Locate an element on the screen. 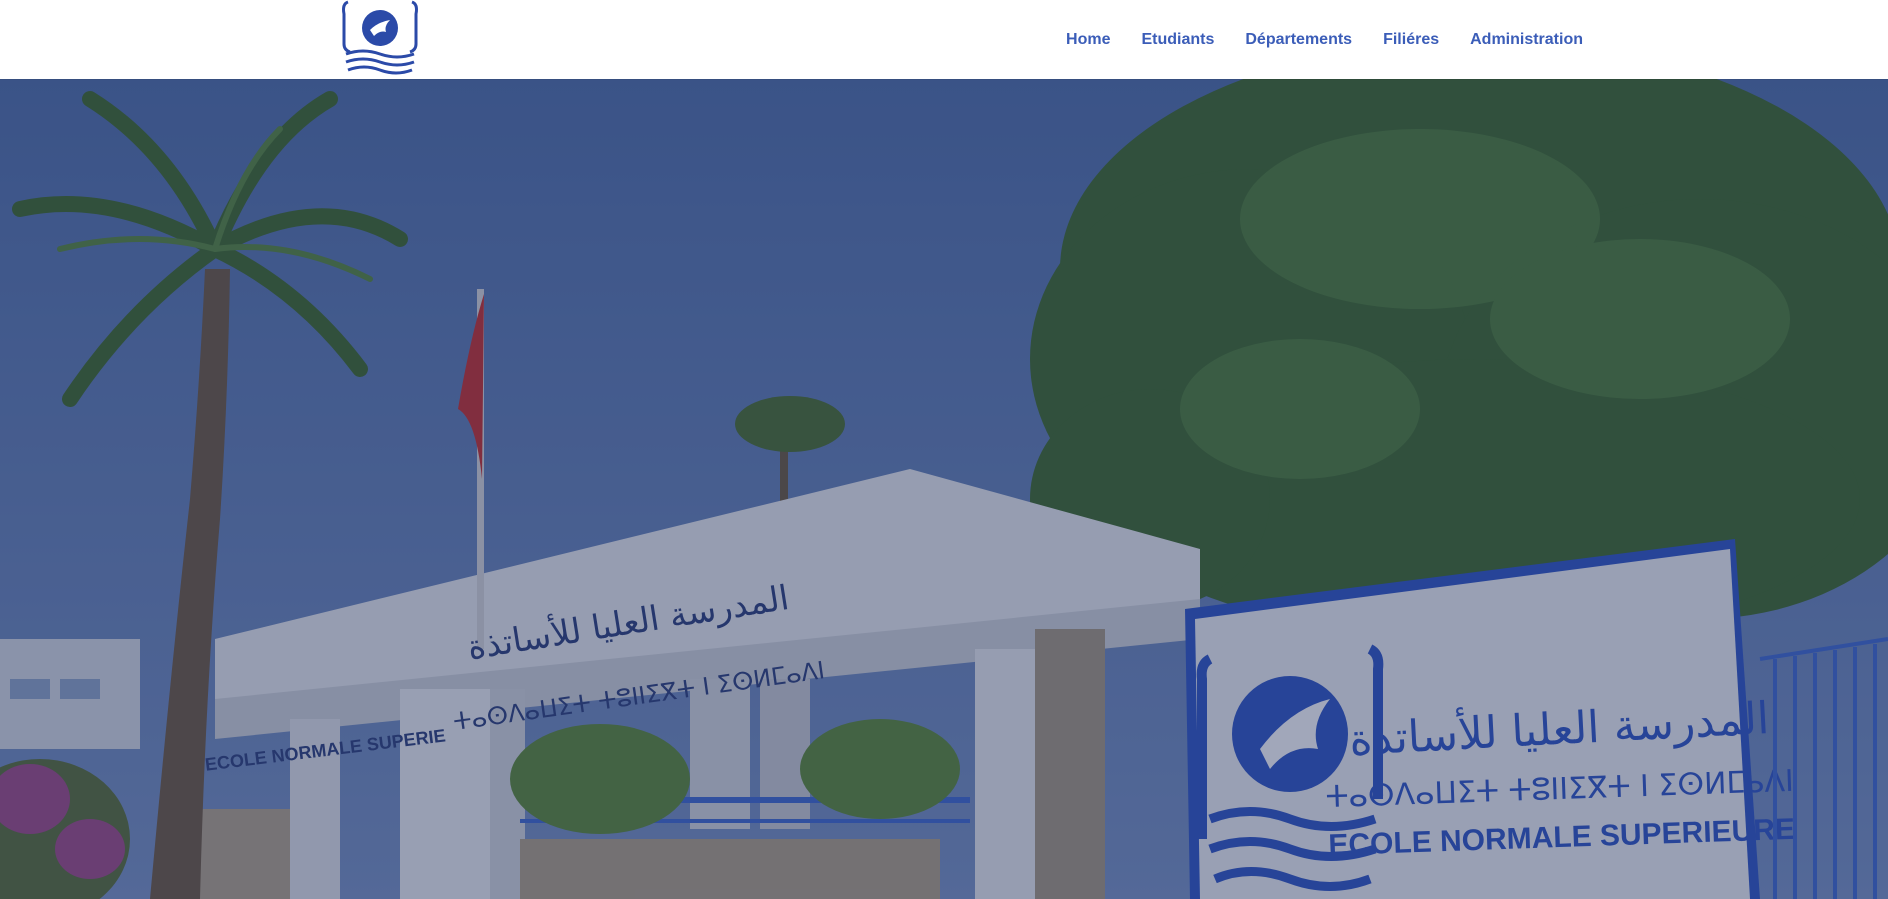 The height and width of the screenshot is (899, 1888). ens-dove-globe-logo-icon is located at coordinates (380, 37).